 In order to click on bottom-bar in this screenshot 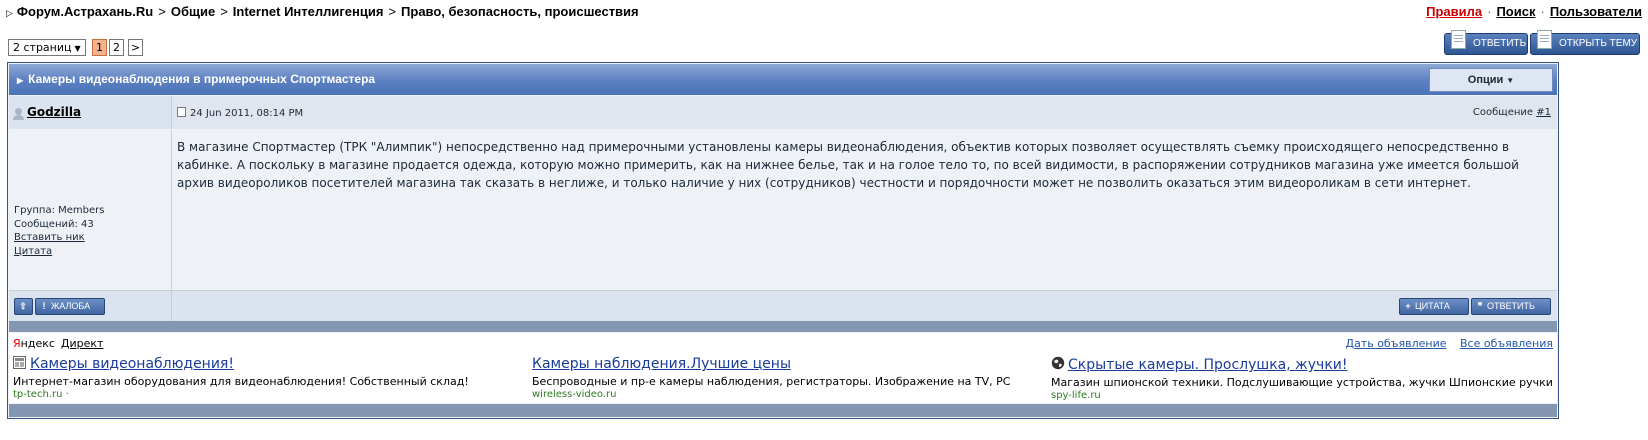, I will do `click(783, 410)`.